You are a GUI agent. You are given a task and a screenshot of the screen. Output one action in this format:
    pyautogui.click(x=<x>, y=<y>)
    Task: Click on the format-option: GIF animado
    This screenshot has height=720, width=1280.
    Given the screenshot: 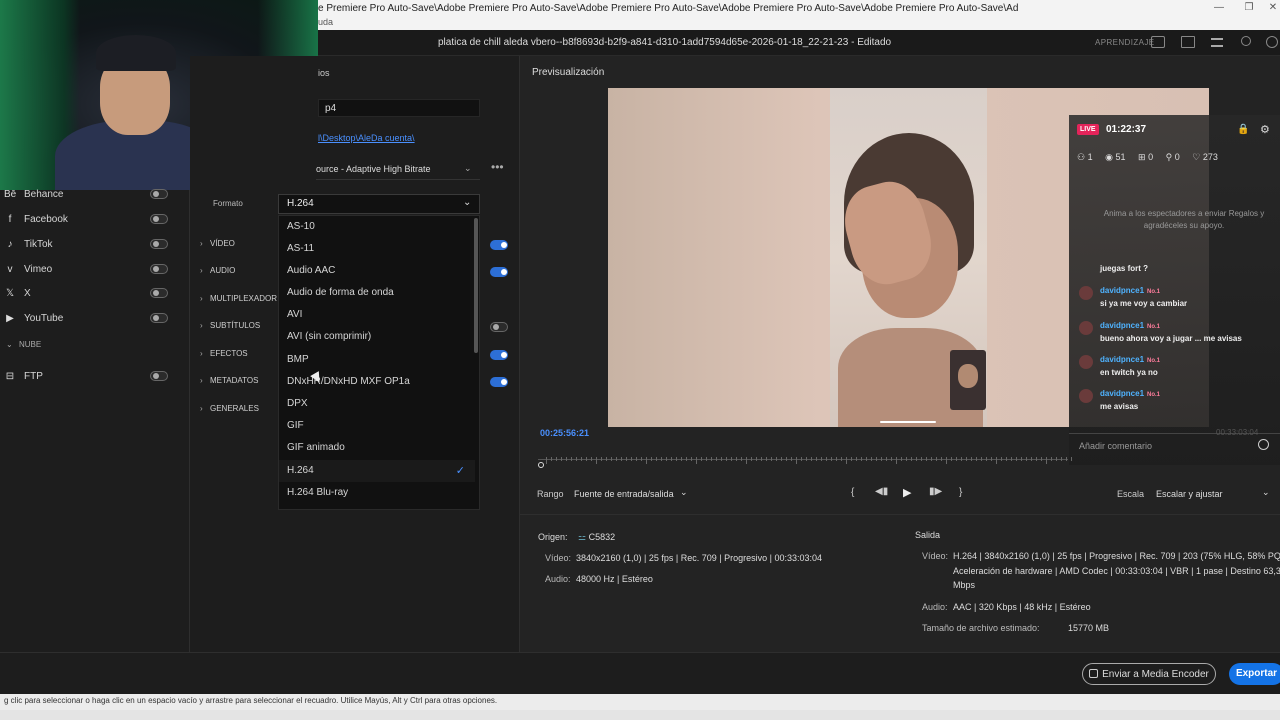 What is the action you would take?
    pyautogui.click(x=377, y=448)
    